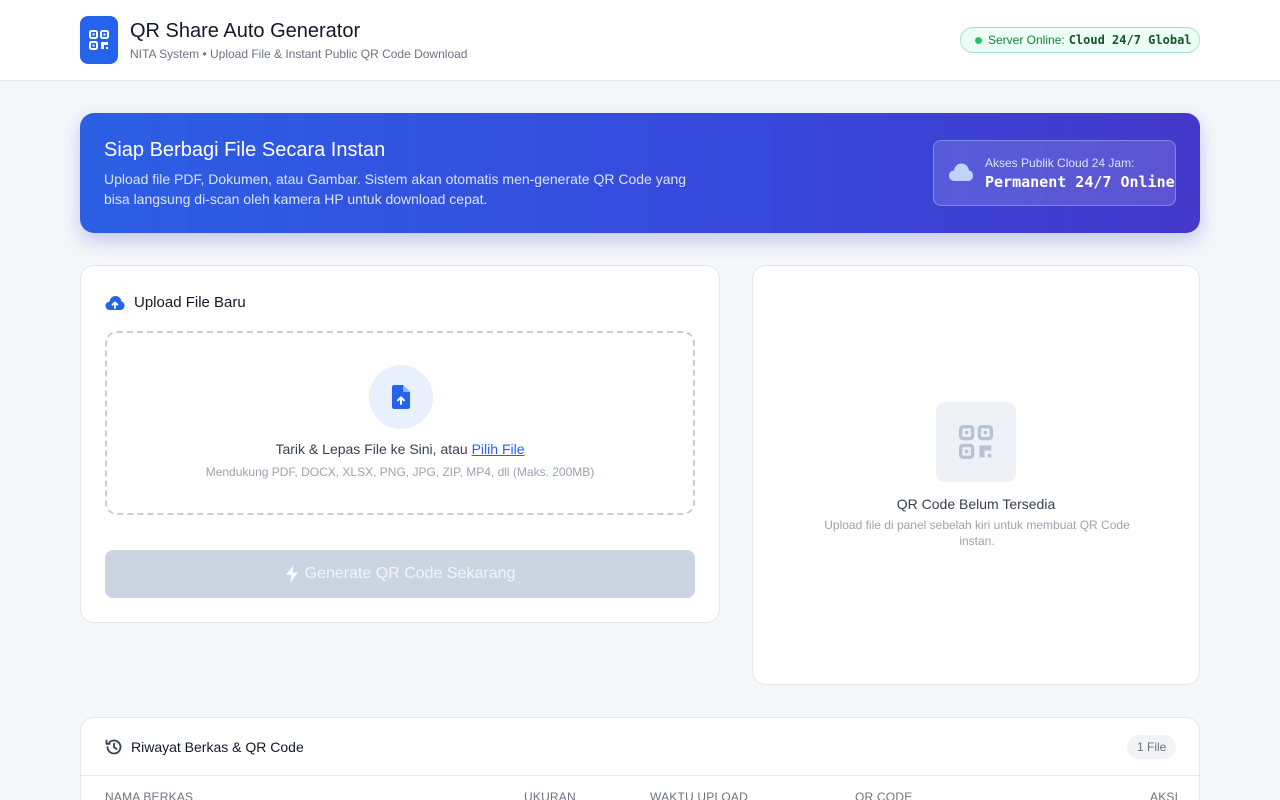  I want to click on server-status-badge: Server Online: Cloud 24/7 Global, so click(1080, 40).